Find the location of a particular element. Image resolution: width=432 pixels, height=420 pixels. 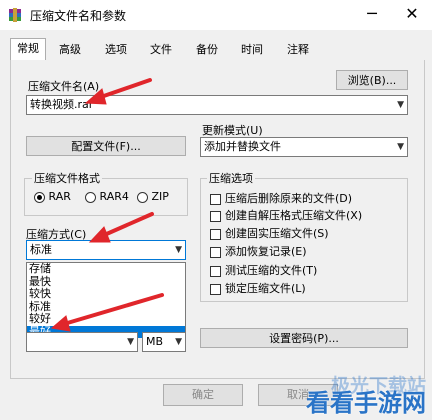

annotation-arrow-best is located at coordinates (113, 309).